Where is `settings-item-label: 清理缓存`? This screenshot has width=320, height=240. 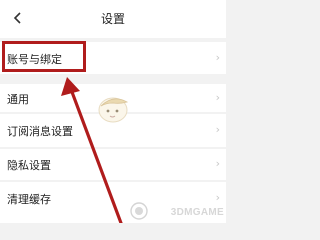 settings-item-label: 清理缓存 is located at coordinates (29, 199).